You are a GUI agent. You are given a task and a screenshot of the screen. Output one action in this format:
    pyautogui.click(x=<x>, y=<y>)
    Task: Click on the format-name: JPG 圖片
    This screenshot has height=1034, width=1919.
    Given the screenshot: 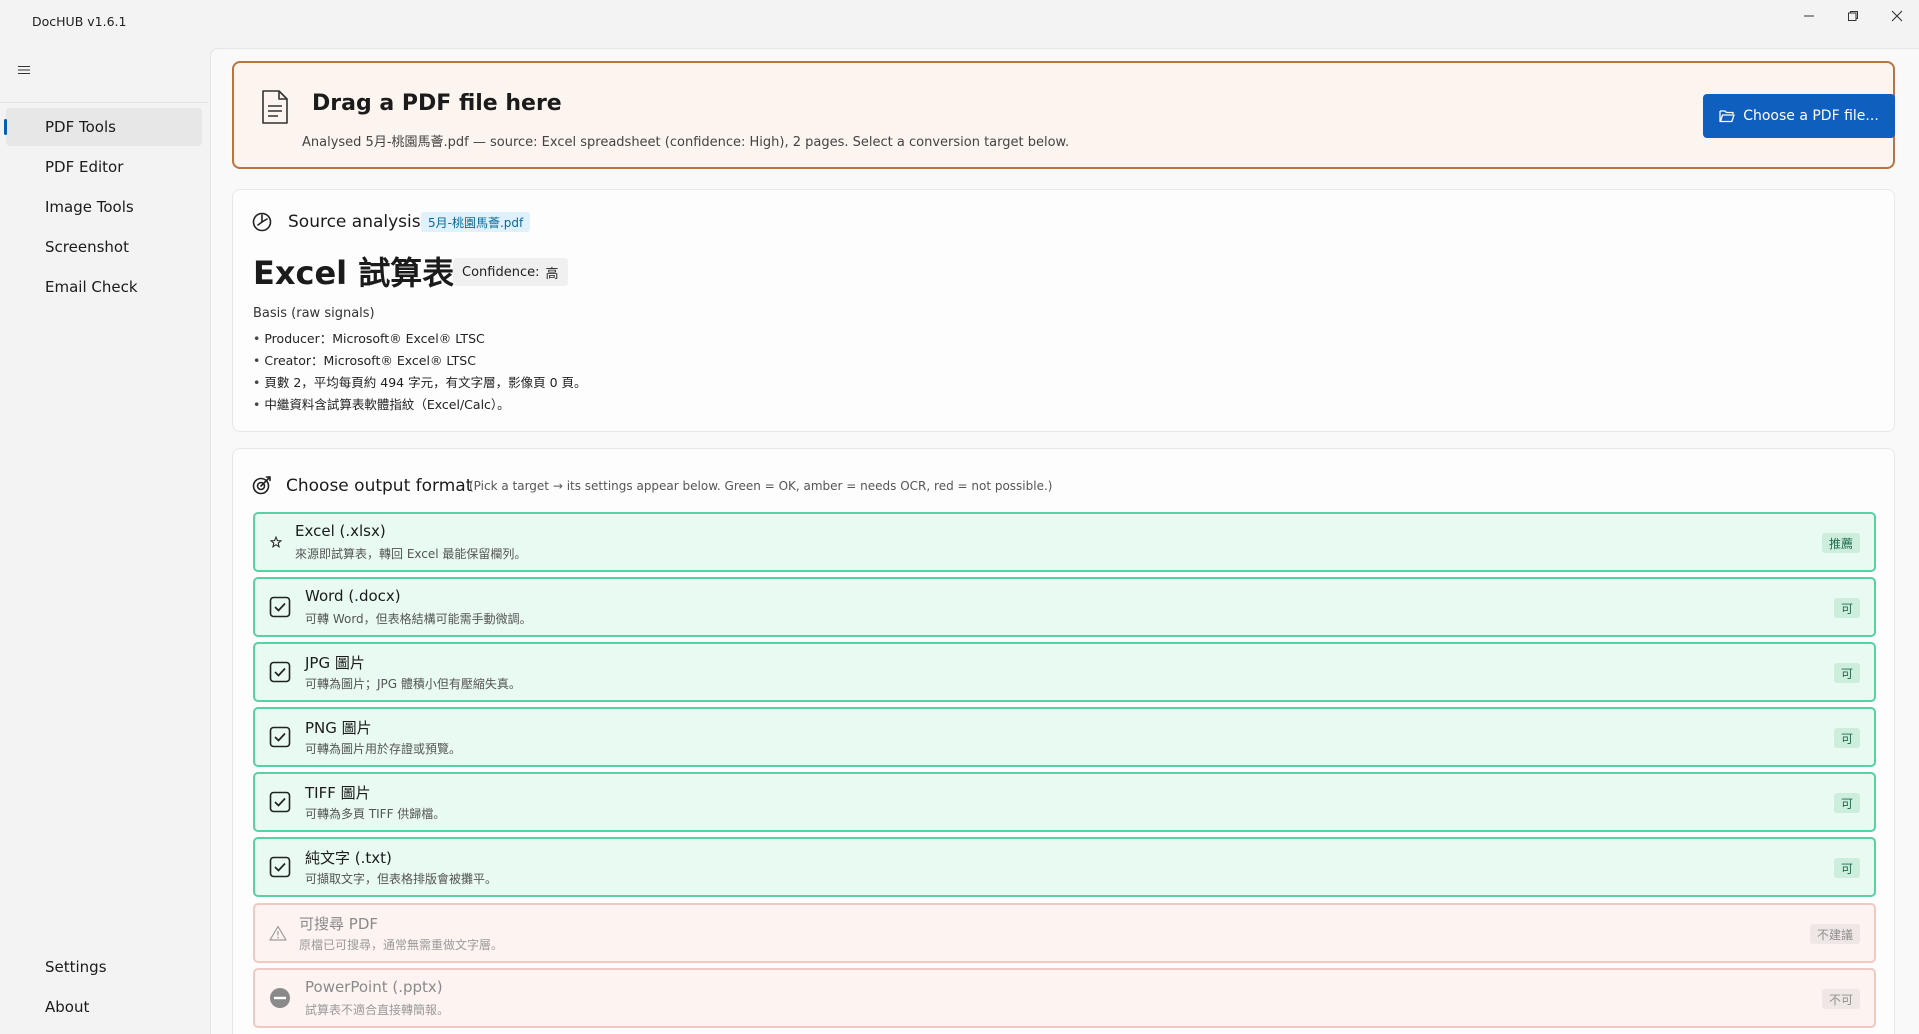 What is the action you would take?
    pyautogui.click(x=335, y=663)
    